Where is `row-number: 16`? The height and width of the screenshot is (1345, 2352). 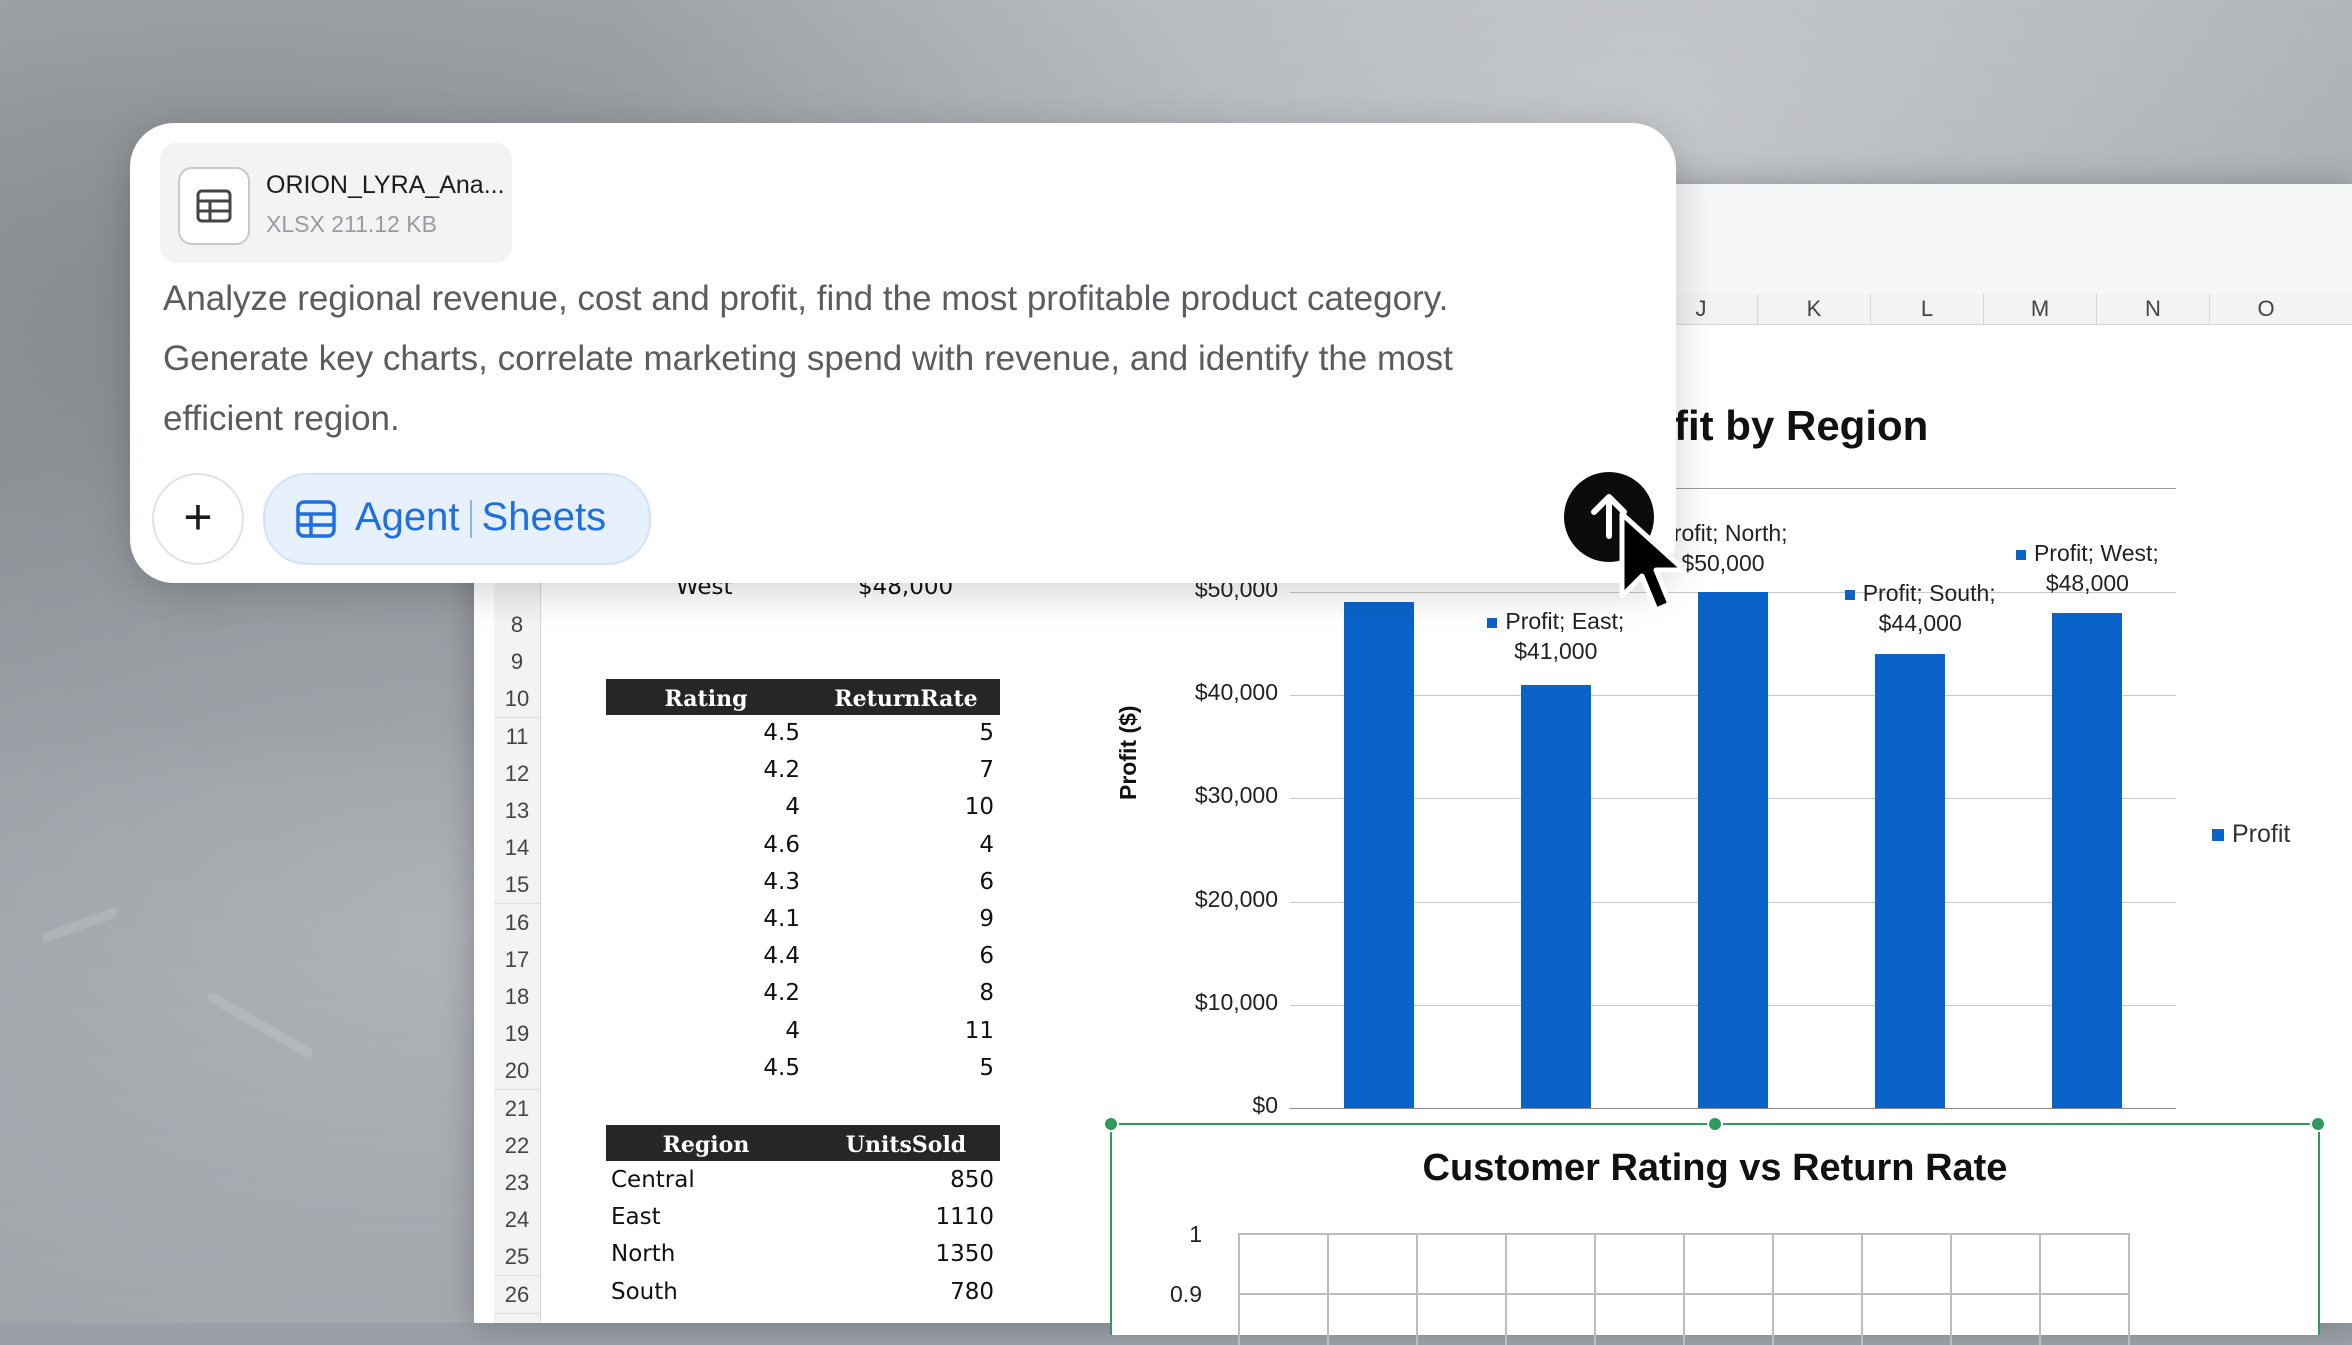 row-number: 16 is located at coordinates (517, 922).